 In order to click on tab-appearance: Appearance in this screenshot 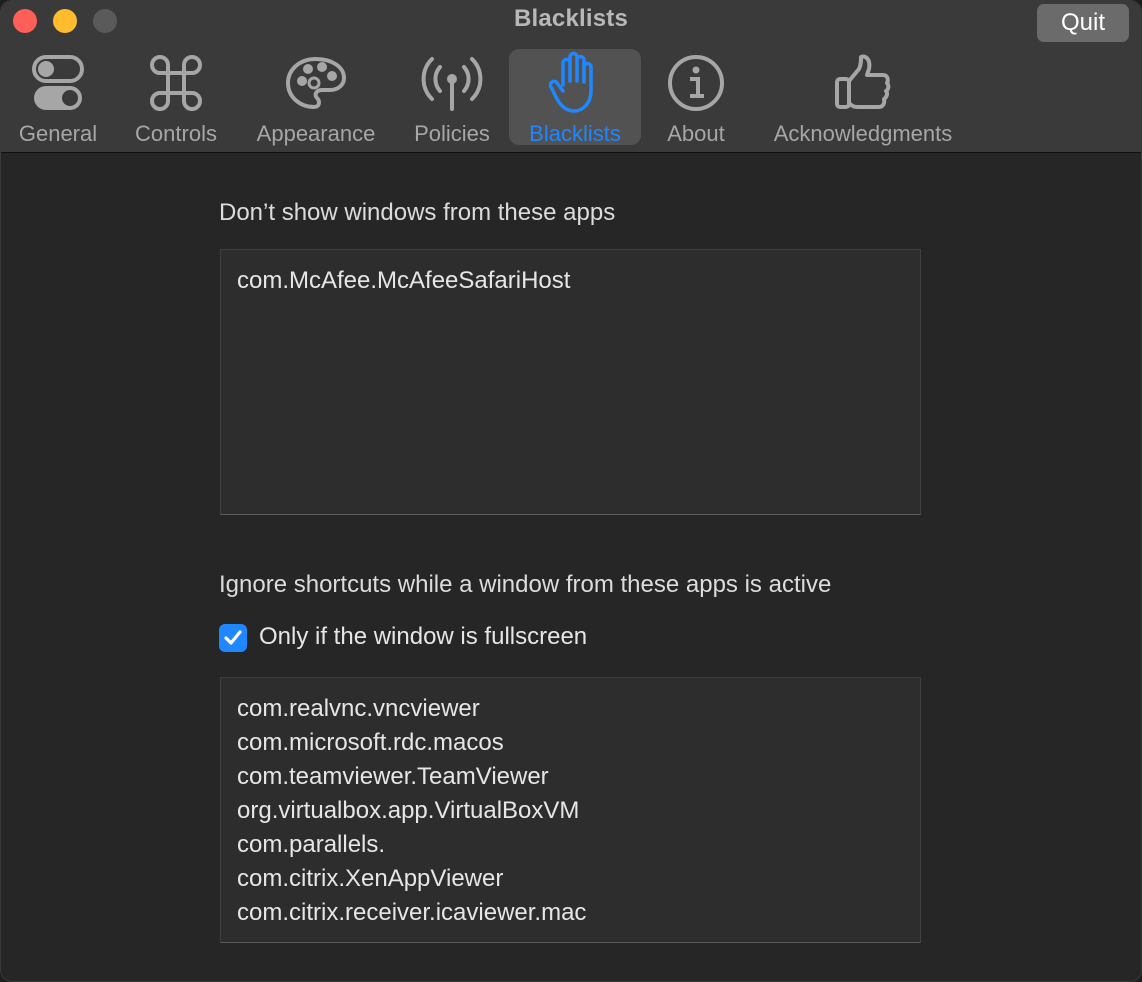, I will do `click(316, 97)`.